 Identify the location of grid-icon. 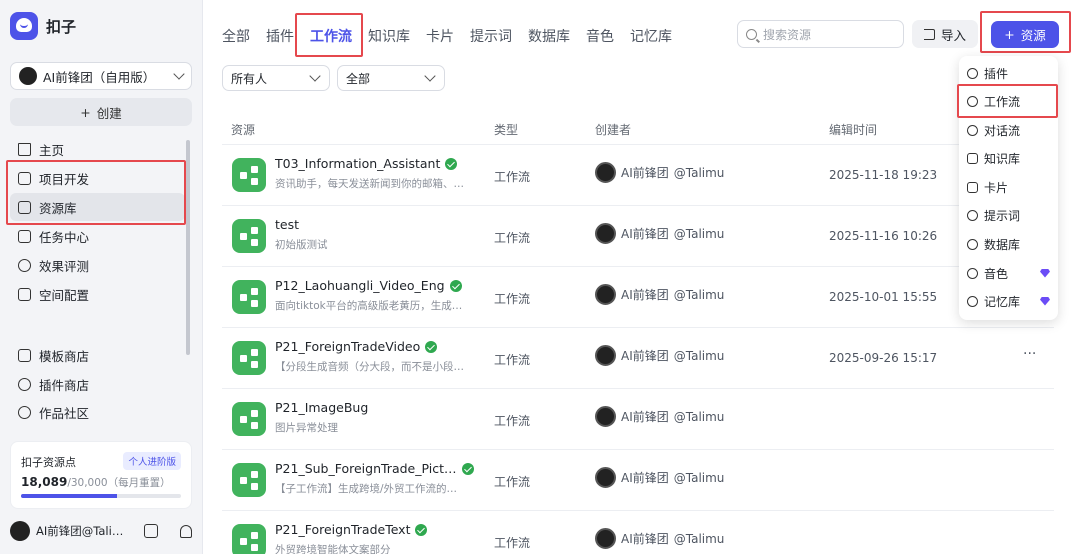
(151, 531).